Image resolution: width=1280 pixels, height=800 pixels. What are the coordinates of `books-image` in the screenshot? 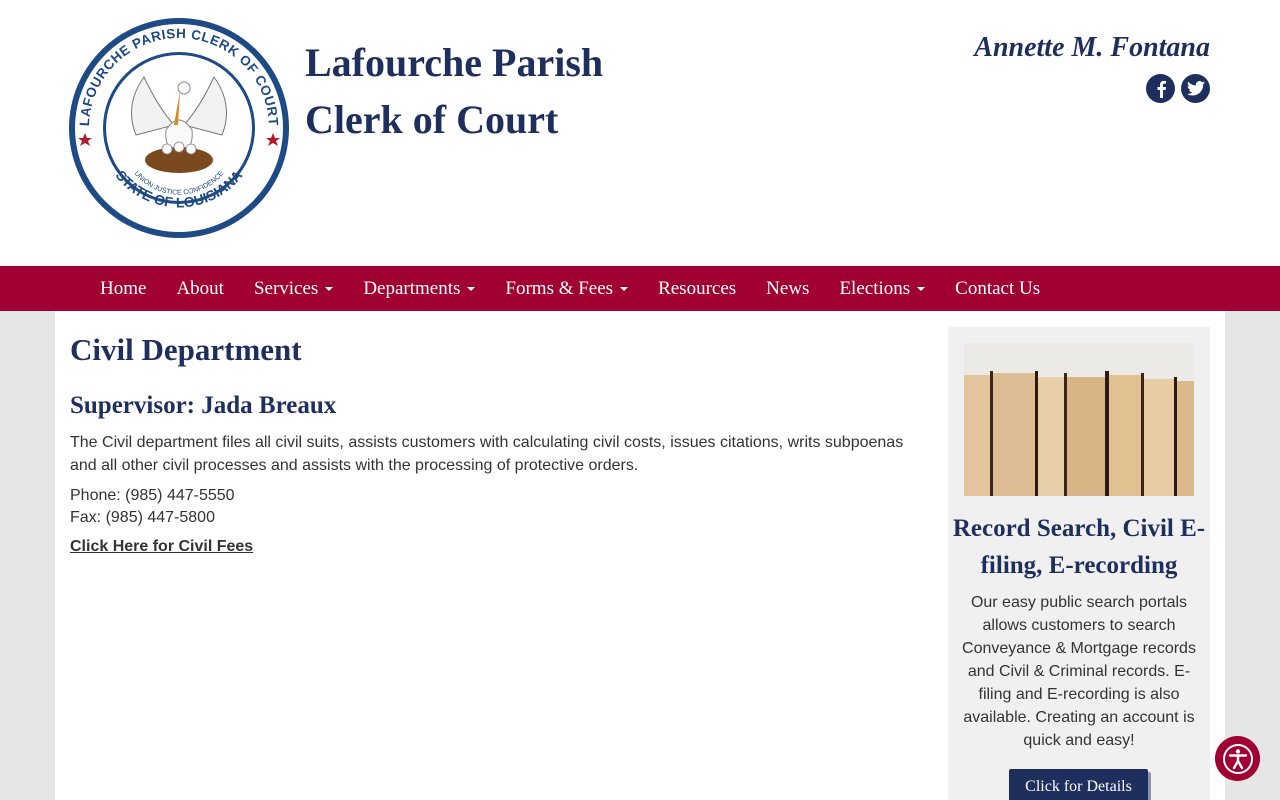 It's located at (1079, 419).